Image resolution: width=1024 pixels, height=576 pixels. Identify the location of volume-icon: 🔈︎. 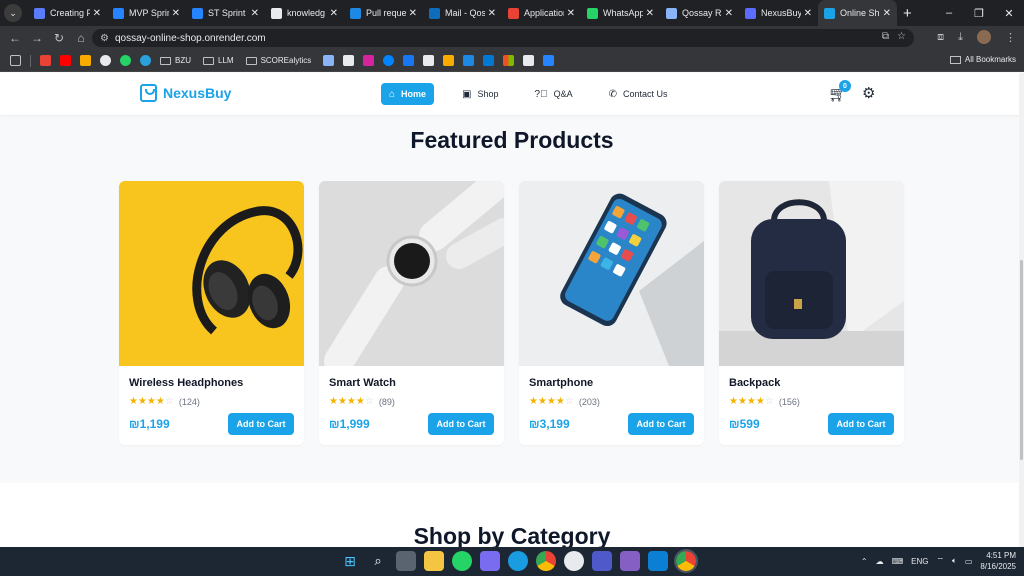
(954, 561).